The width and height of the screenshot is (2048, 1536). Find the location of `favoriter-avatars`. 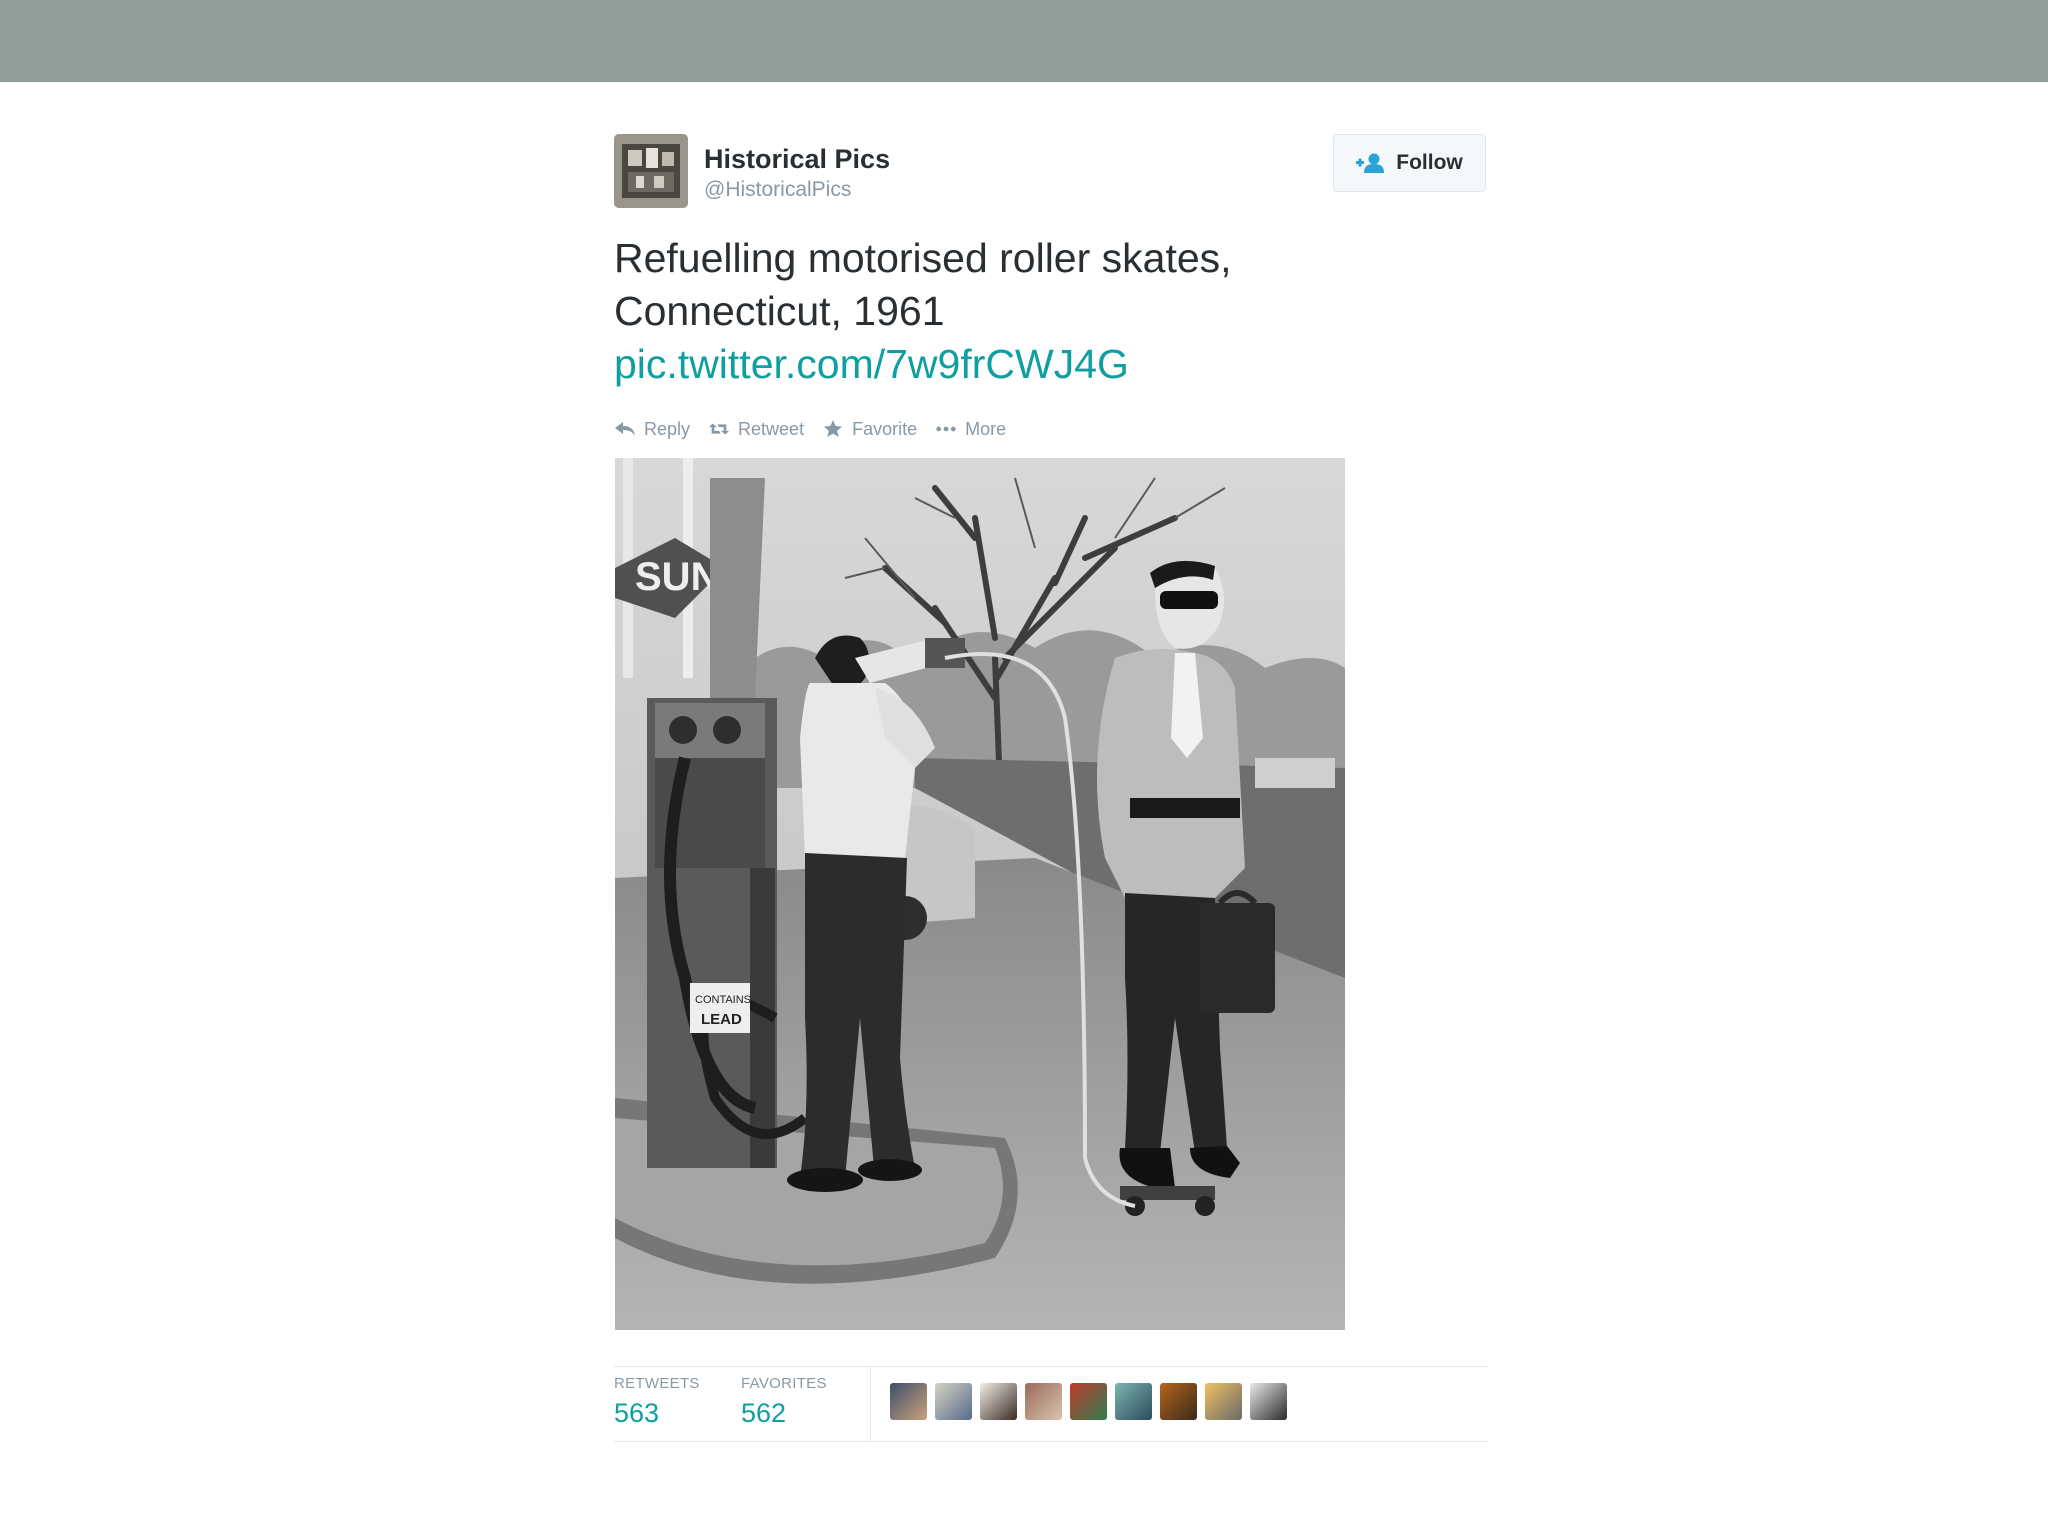

favoriter-avatars is located at coordinates (1088, 1401).